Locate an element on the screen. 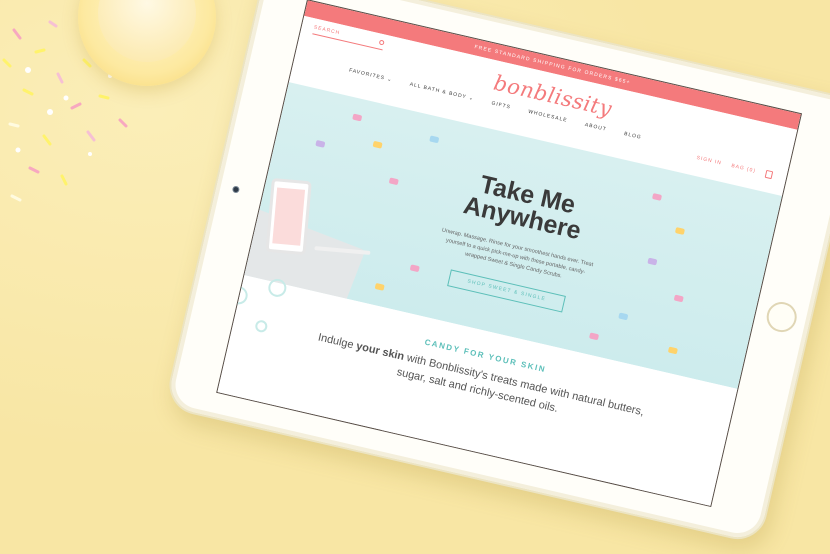 This screenshot has width=830, height=554. account-links: SIGN IN BAG (0) is located at coordinates (735, 167).